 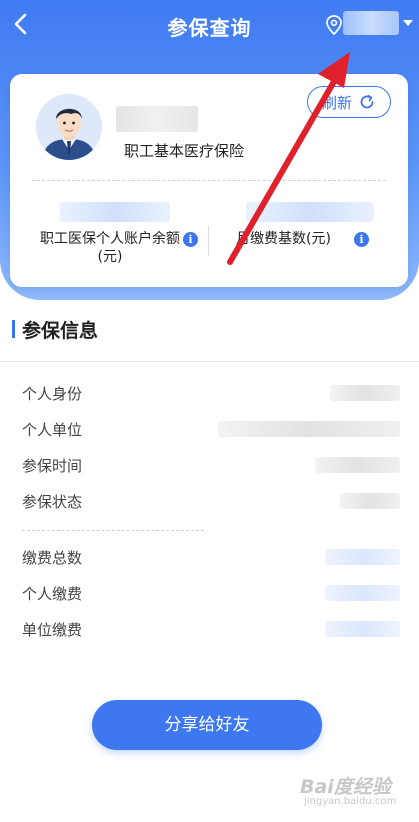 I want to click on info-row-label: 个人单位, so click(x=52, y=430).